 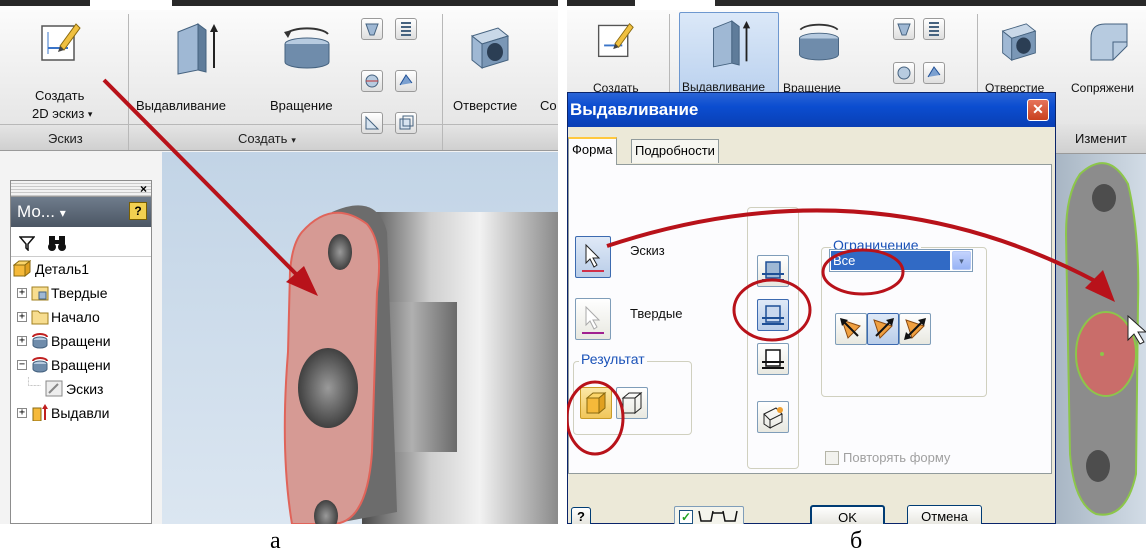 I want to click on tab-shape: Форма, so click(x=592, y=151).